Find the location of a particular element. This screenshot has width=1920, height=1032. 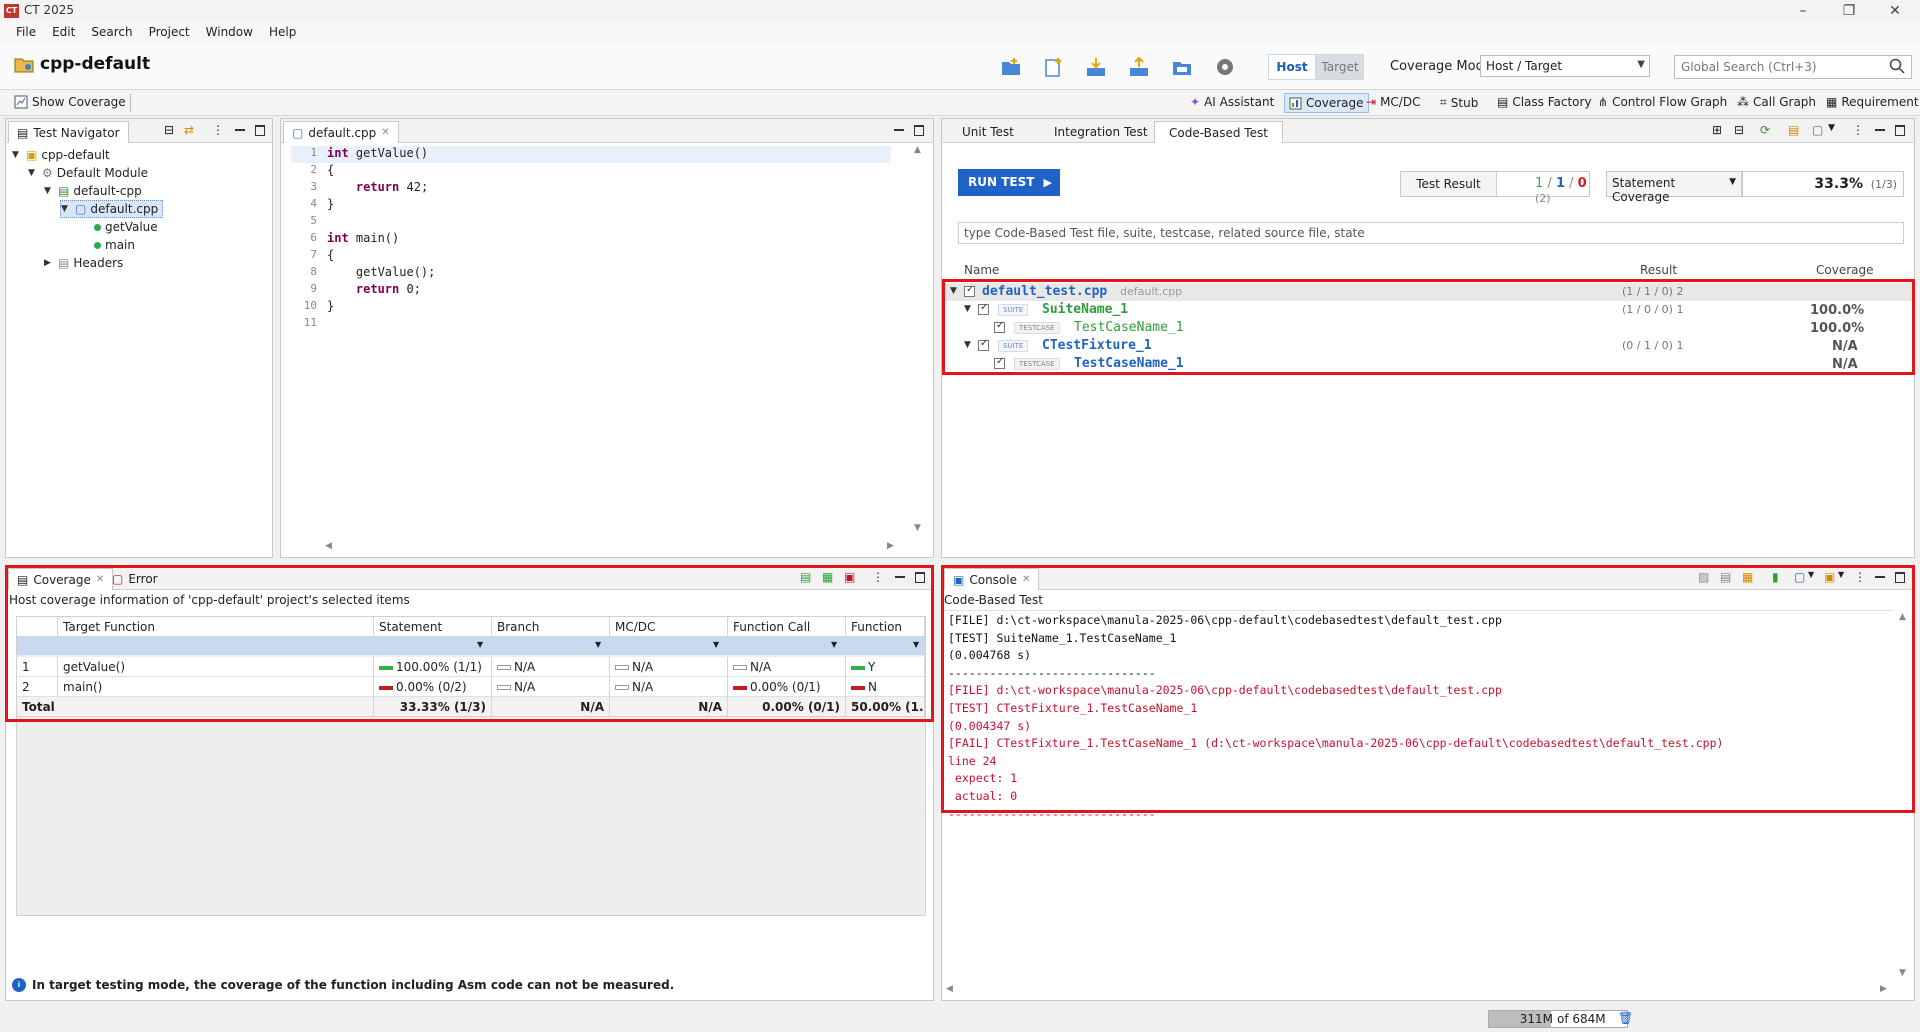

show-coverage-button: Show Coverage is located at coordinates (70, 102).